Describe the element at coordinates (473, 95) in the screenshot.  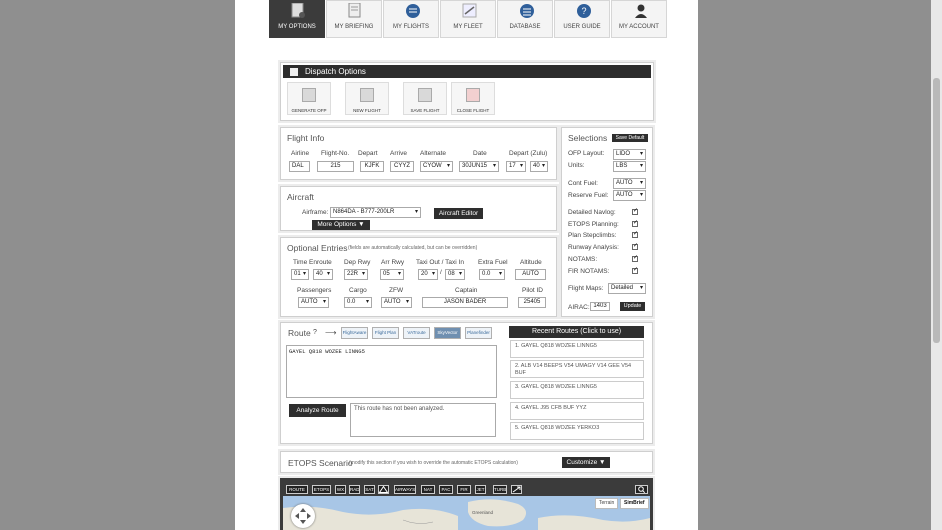
I see `close-icon` at that location.